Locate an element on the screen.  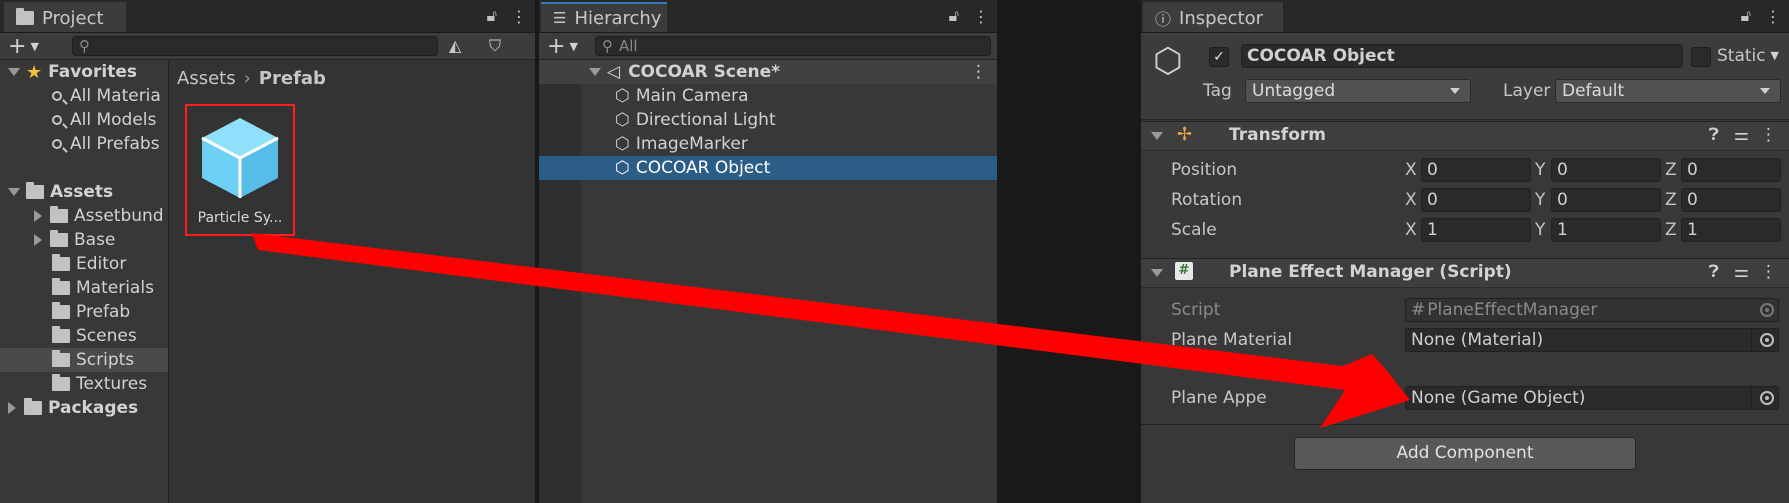
chevron-down-icon is located at coordinates (1765, 91).